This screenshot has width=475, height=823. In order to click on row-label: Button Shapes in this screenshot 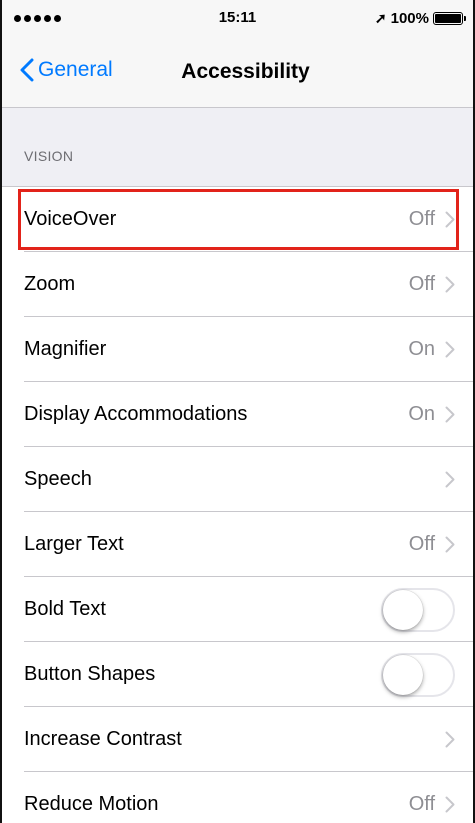, I will do `click(90, 674)`.